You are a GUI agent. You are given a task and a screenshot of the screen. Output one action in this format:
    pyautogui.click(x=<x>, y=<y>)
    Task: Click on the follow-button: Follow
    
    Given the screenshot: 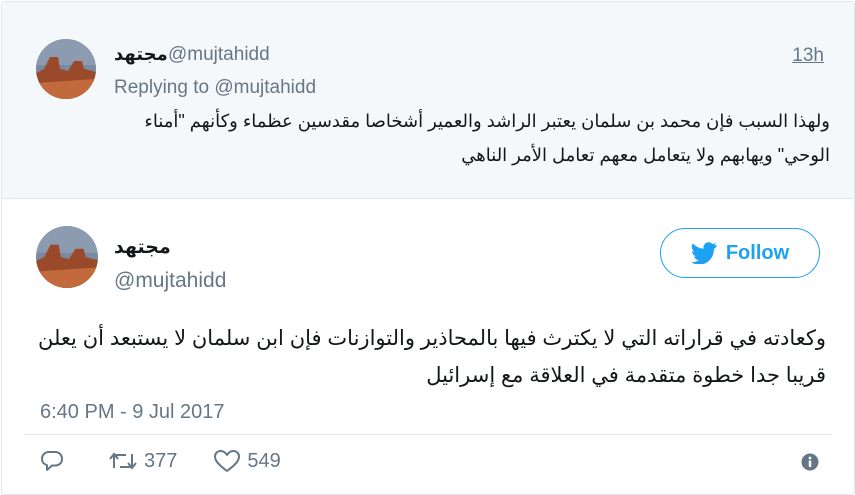 What is the action you would take?
    pyautogui.click(x=740, y=253)
    